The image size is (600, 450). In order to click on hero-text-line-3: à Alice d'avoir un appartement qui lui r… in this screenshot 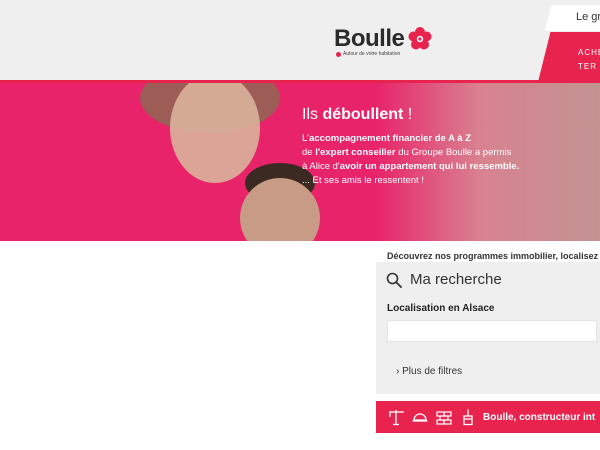, I will do `click(411, 166)`.